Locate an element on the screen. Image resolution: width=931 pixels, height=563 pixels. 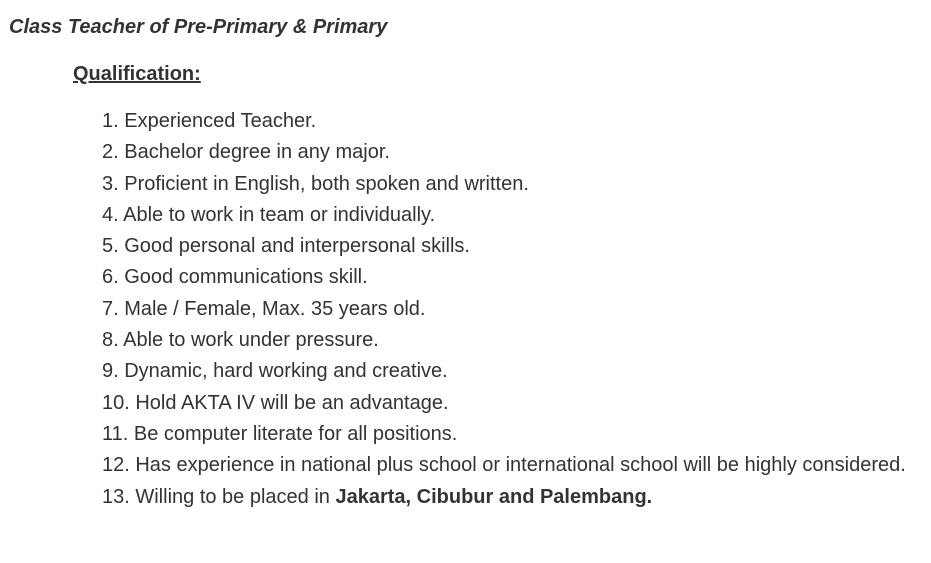
qualification-item-10: 10. Hold AKTA IV will be an advantage. is located at coordinates (275, 402).